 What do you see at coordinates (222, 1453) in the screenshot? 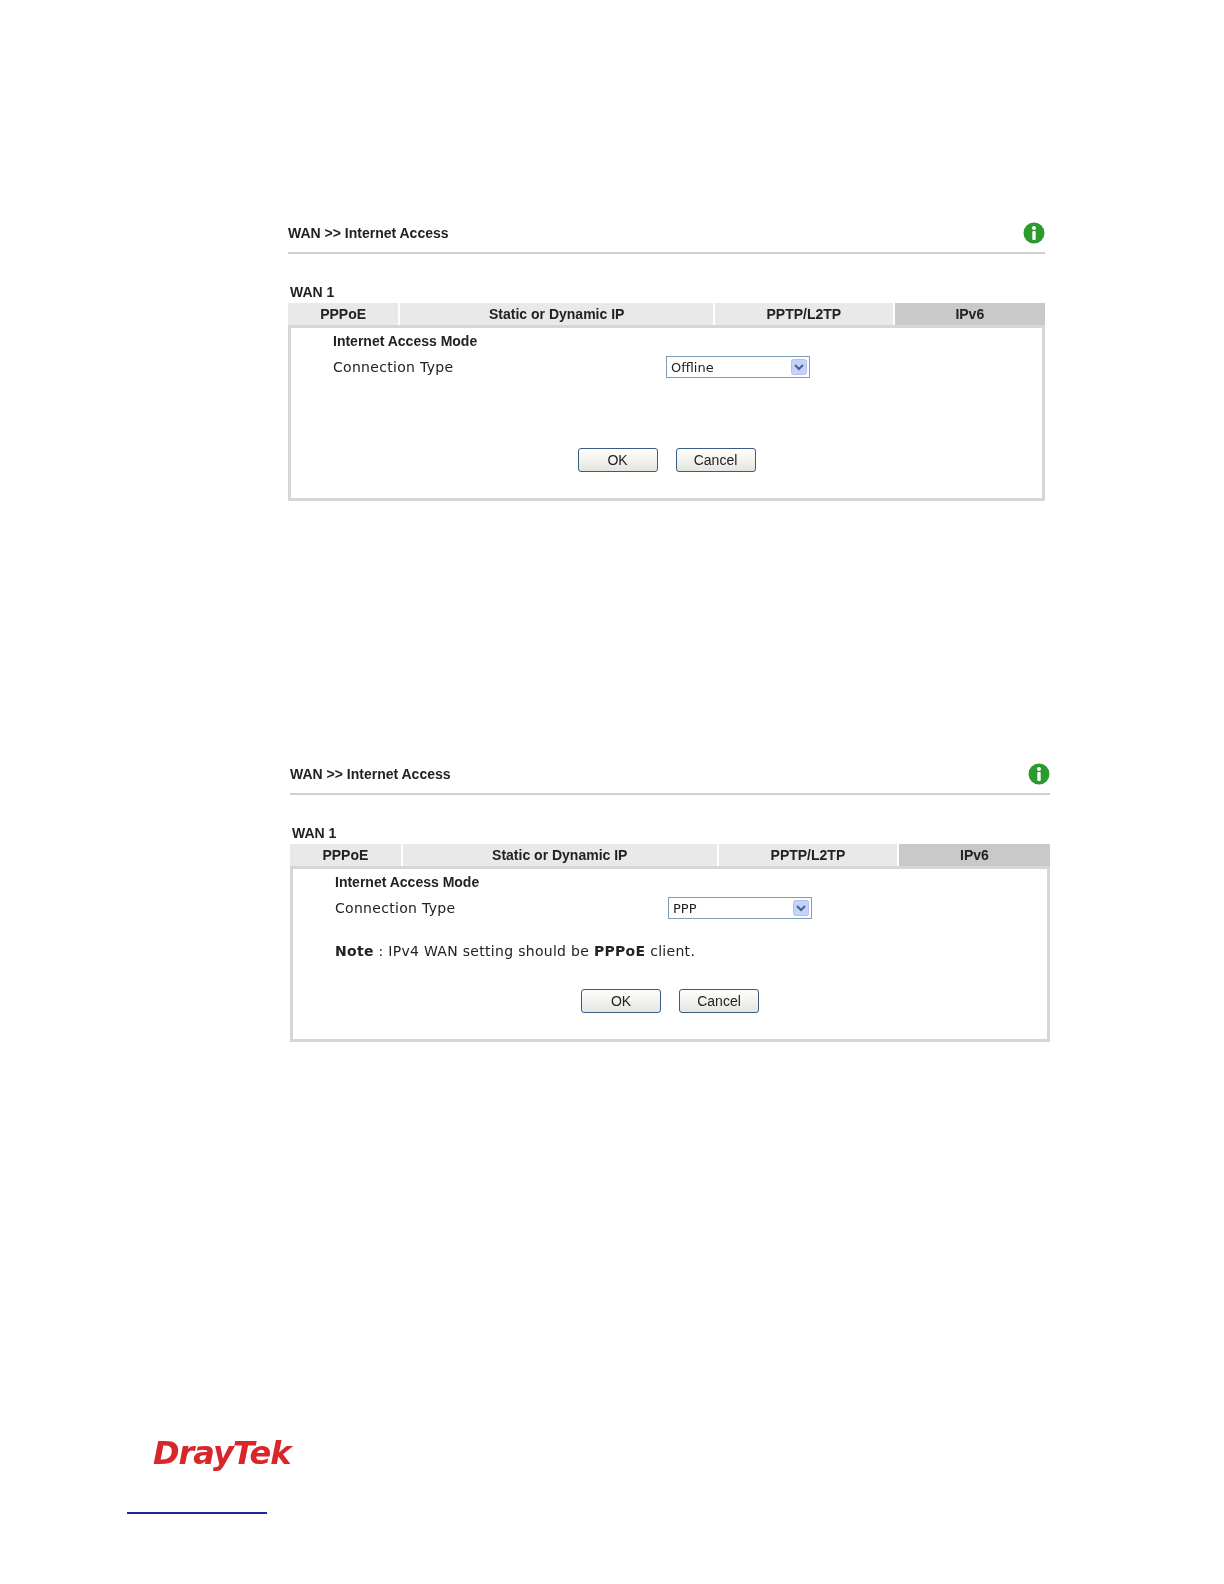
I see `brand-logo: DrayTek` at bounding box center [222, 1453].